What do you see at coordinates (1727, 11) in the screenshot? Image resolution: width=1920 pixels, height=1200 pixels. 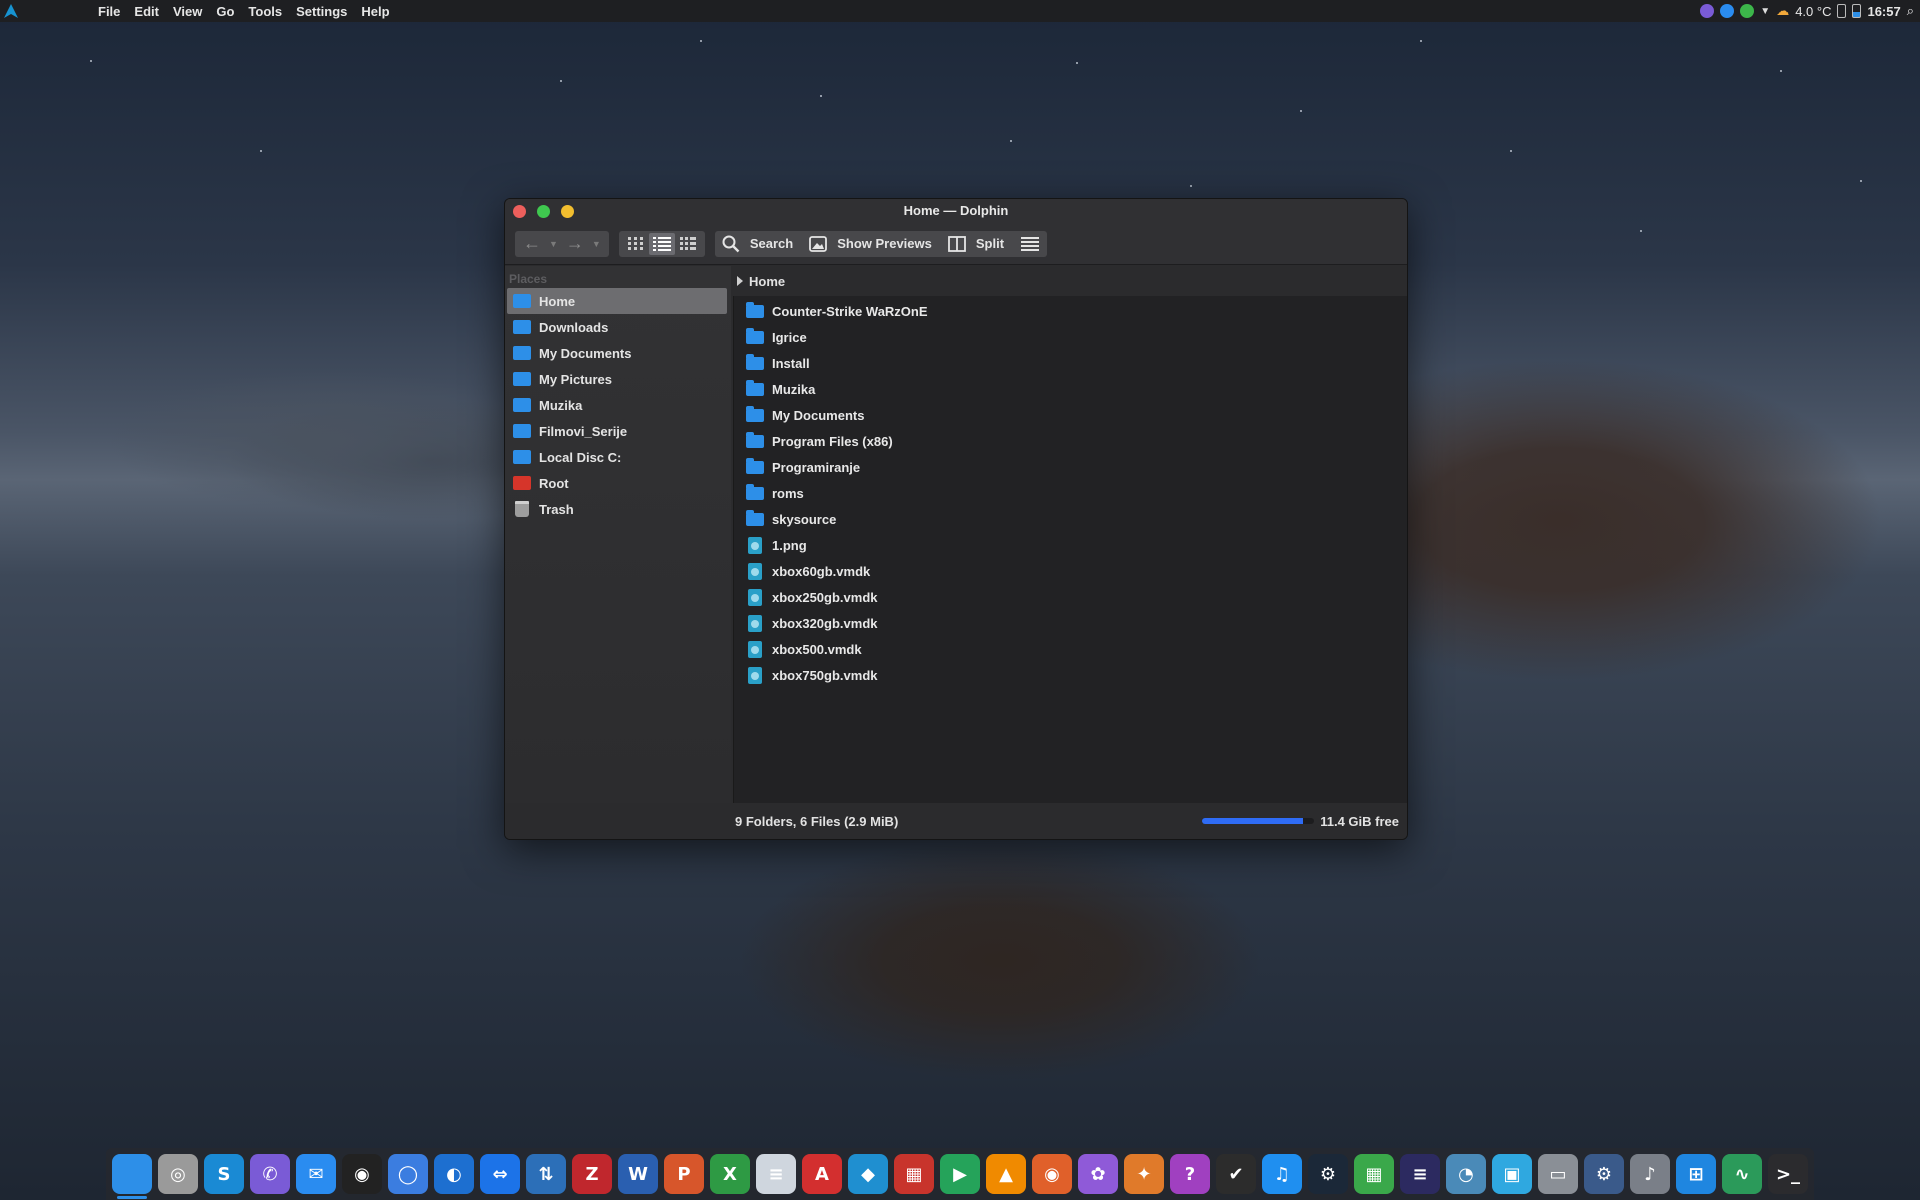 I see `messenger-tray-icon` at bounding box center [1727, 11].